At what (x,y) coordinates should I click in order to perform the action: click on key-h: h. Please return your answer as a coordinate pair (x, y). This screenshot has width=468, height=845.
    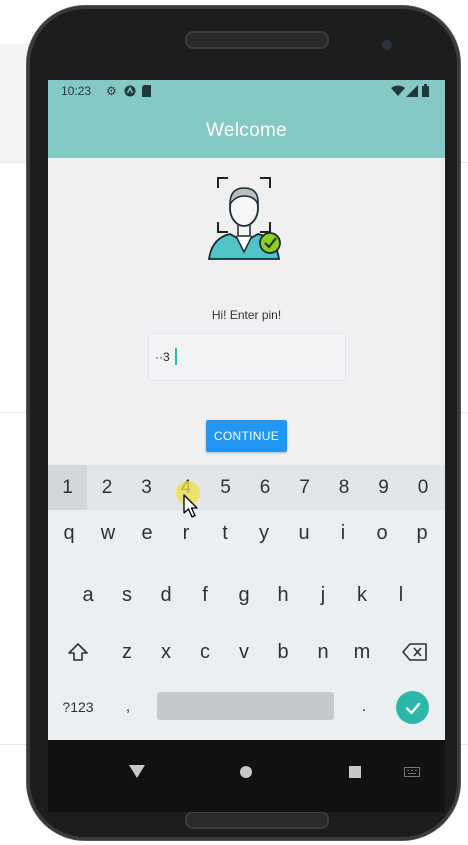
    Looking at the image, I should click on (283, 595).